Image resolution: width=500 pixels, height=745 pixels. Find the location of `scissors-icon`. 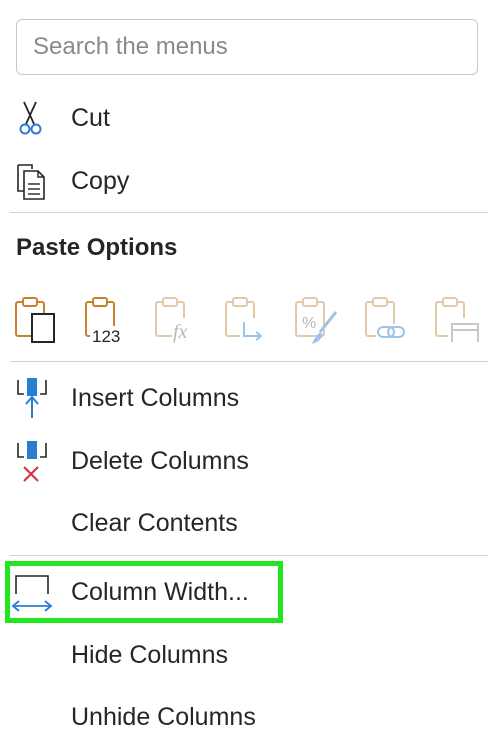

scissors-icon is located at coordinates (32, 118).